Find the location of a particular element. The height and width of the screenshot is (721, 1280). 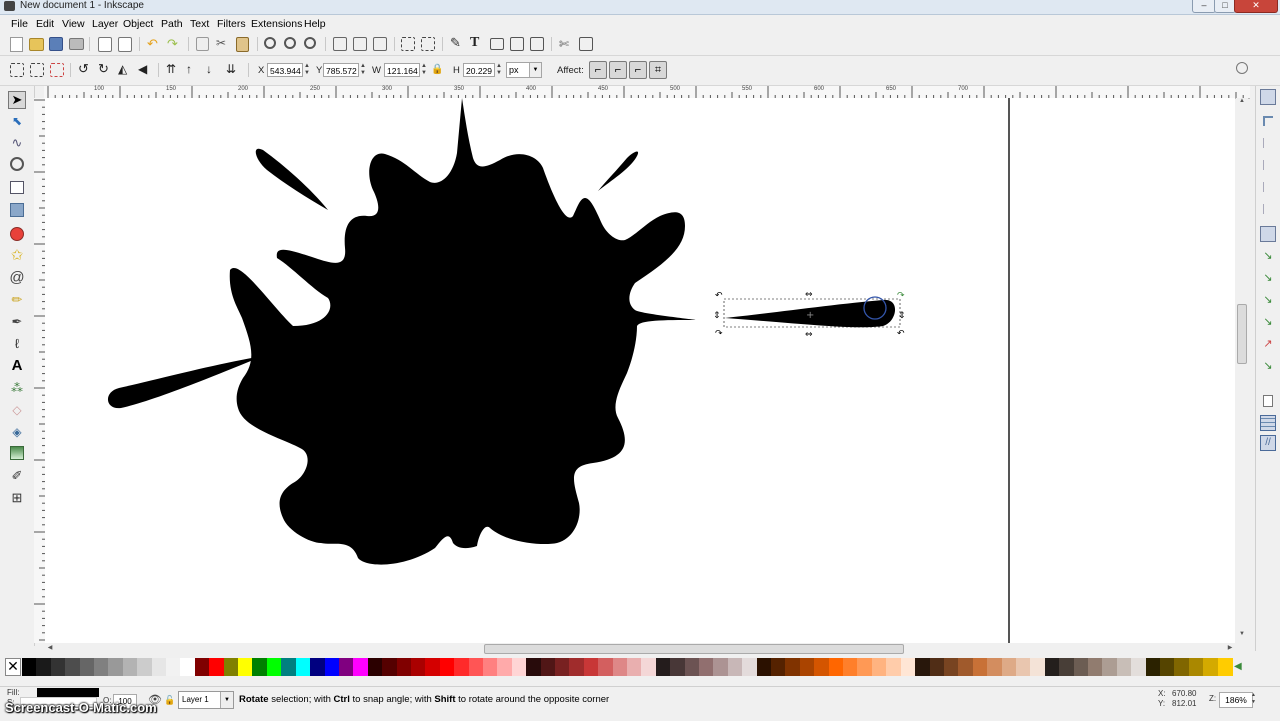

w-field: 121.164 is located at coordinates (402, 70).